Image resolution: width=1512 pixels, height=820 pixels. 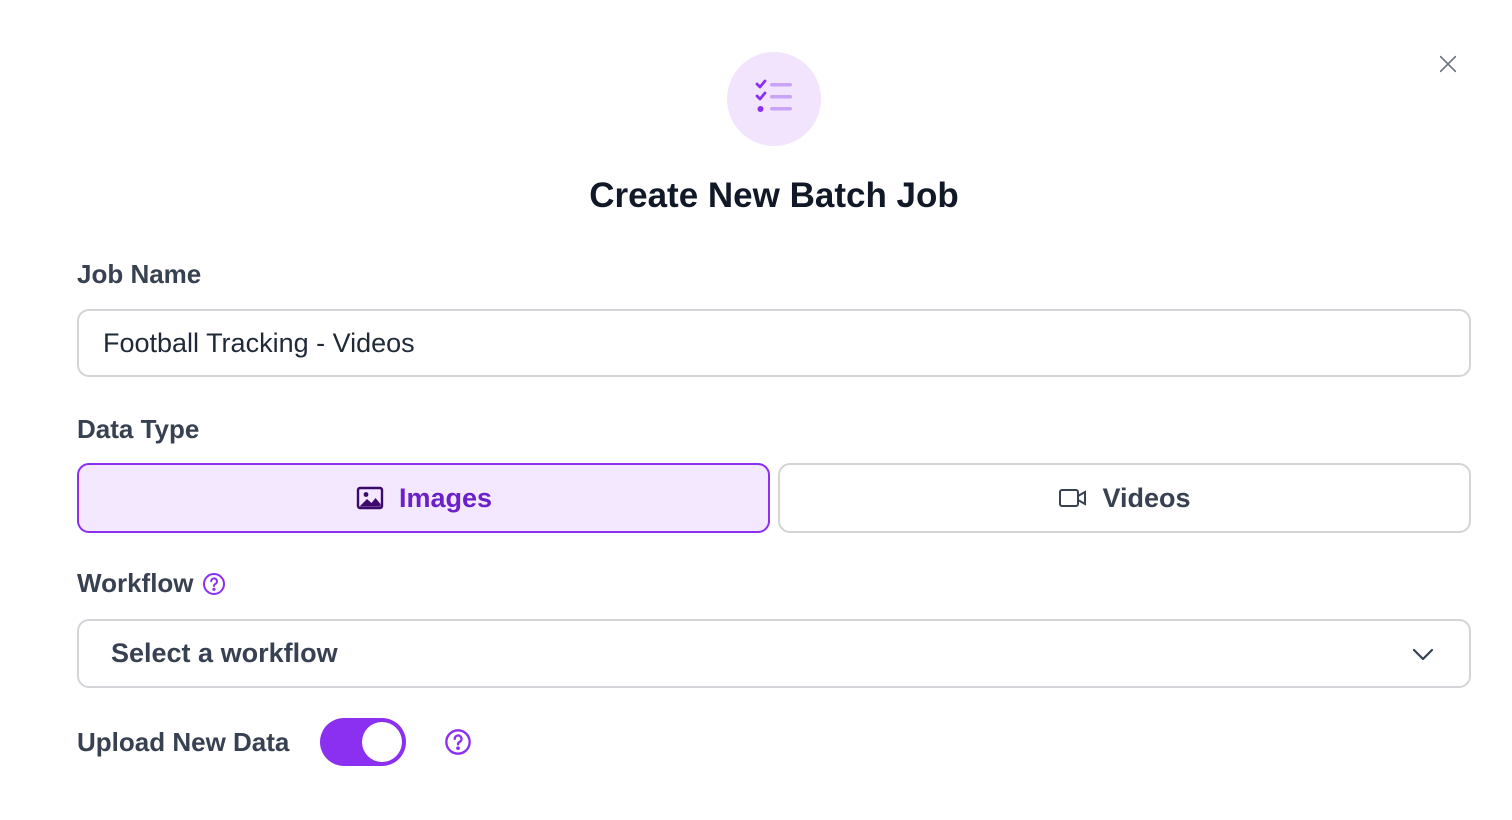 What do you see at coordinates (382, 742) in the screenshot?
I see `toggle-knob` at bounding box center [382, 742].